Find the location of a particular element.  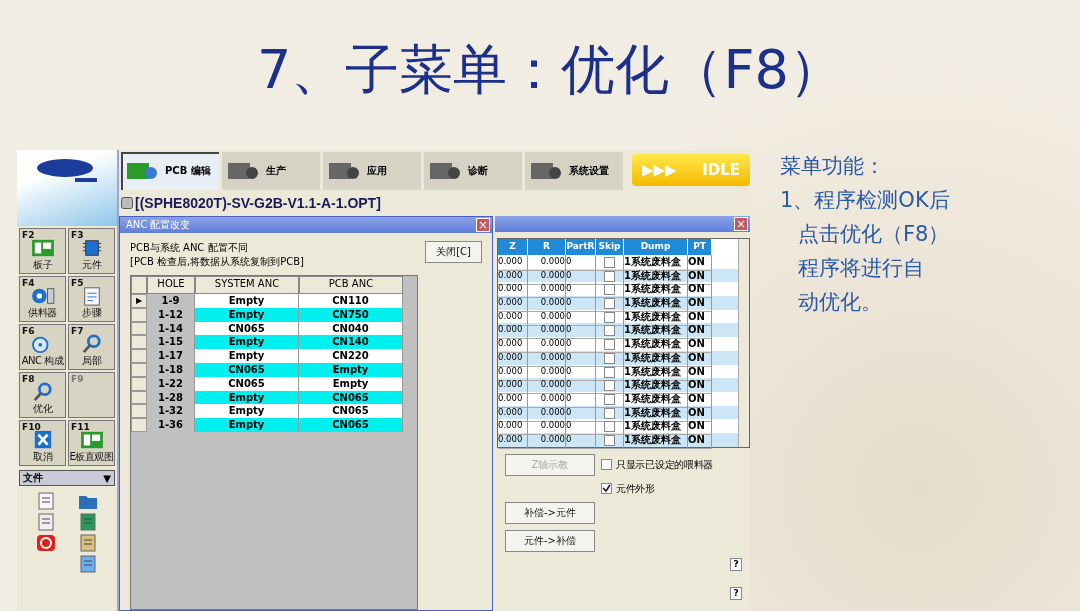

function-key-button: F6 ANC 构成 is located at coordinates (42, 347).